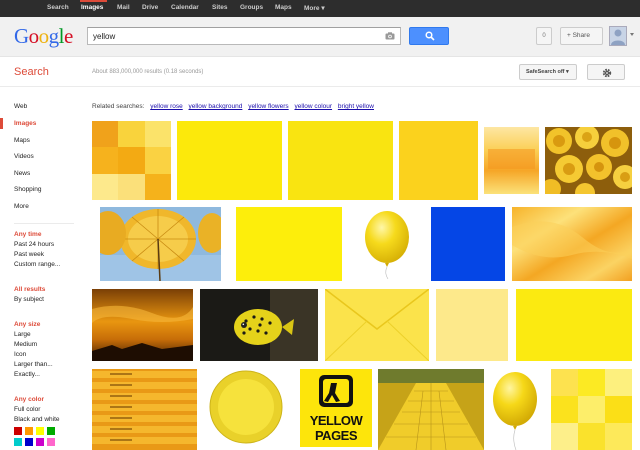  Describe the element at coordinates (185, 7) in the screenshot. I see `nav-calendar: Calendar` at that location.